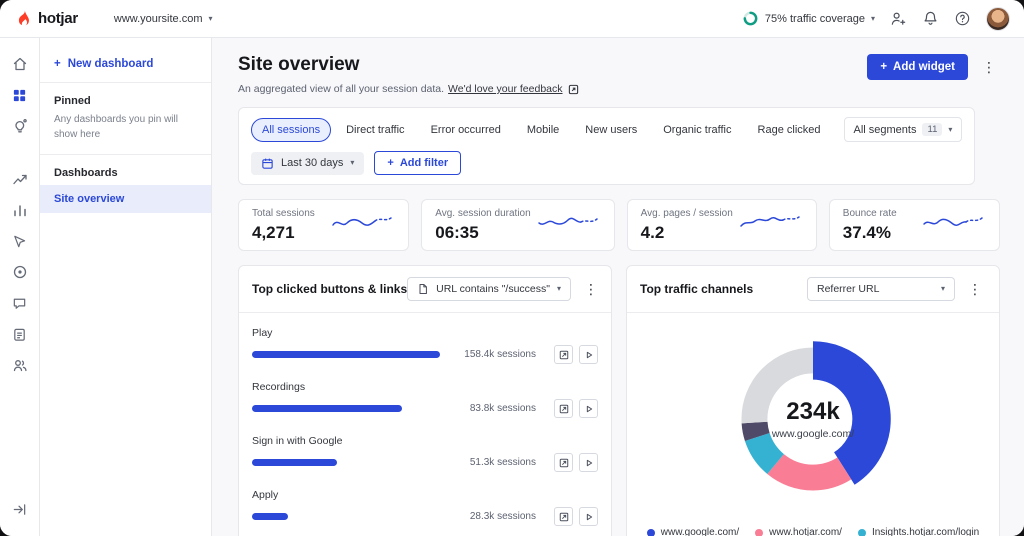  What do you see at coordinates (700, 531) in the screenshot?
I see `legend-label: www.google.com/` at bounding box center [700, 531].